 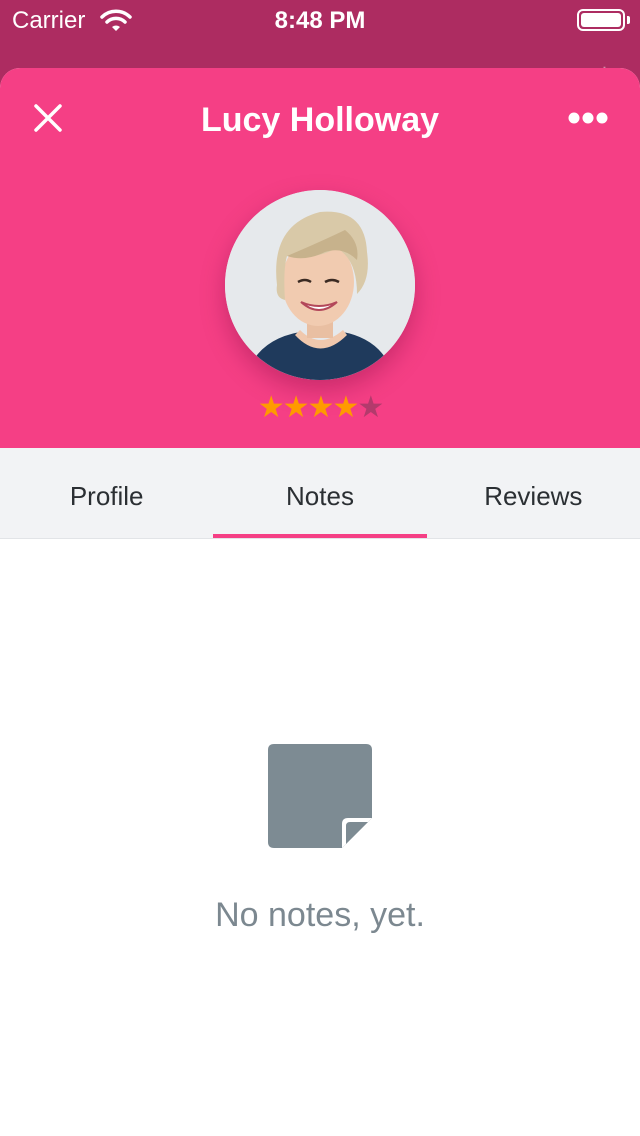 I want to click on tab-profile: Profile, so click(x=106, y=493).